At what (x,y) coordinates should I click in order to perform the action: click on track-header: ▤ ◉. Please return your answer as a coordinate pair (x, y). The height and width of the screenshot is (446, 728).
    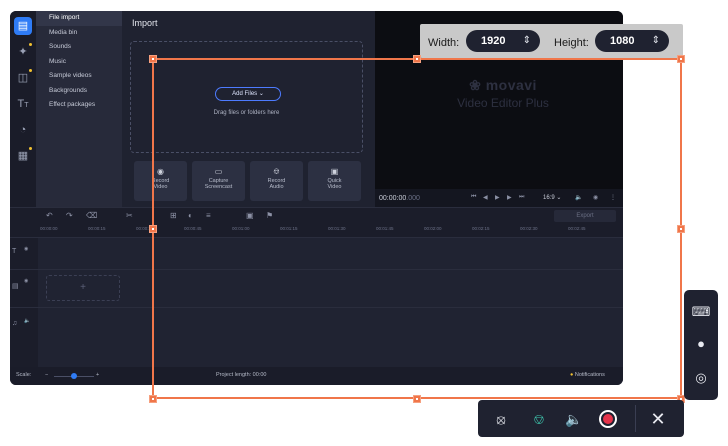
    Looking at the image, I should click on (24, 288).